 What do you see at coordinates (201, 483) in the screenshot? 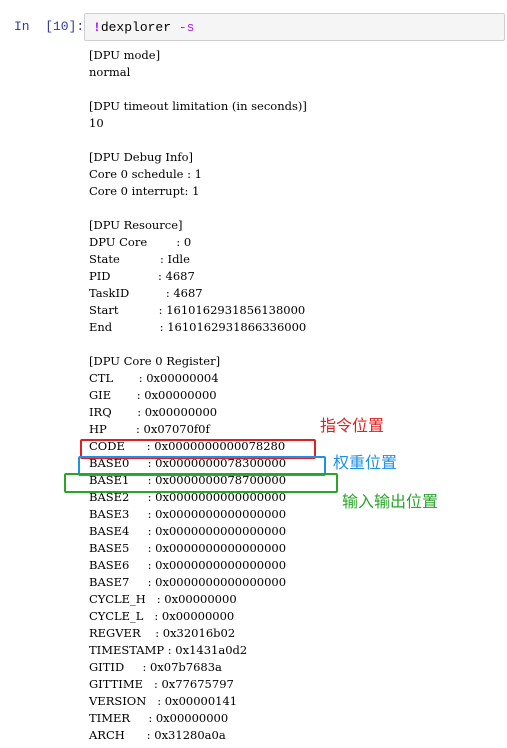
I see `base1-highlight-box` at bounding box center [201, 483].